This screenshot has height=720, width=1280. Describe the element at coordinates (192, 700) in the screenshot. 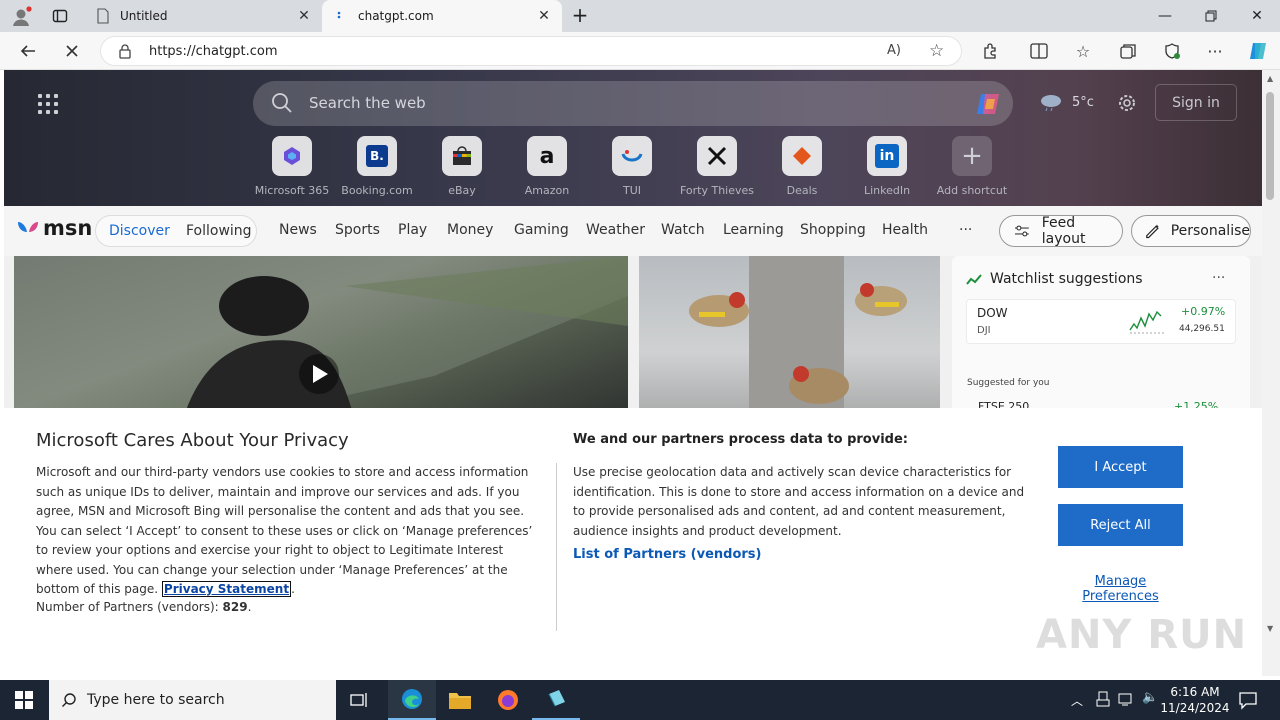

I see `taskbar-search-box: Type here to search` at that location.